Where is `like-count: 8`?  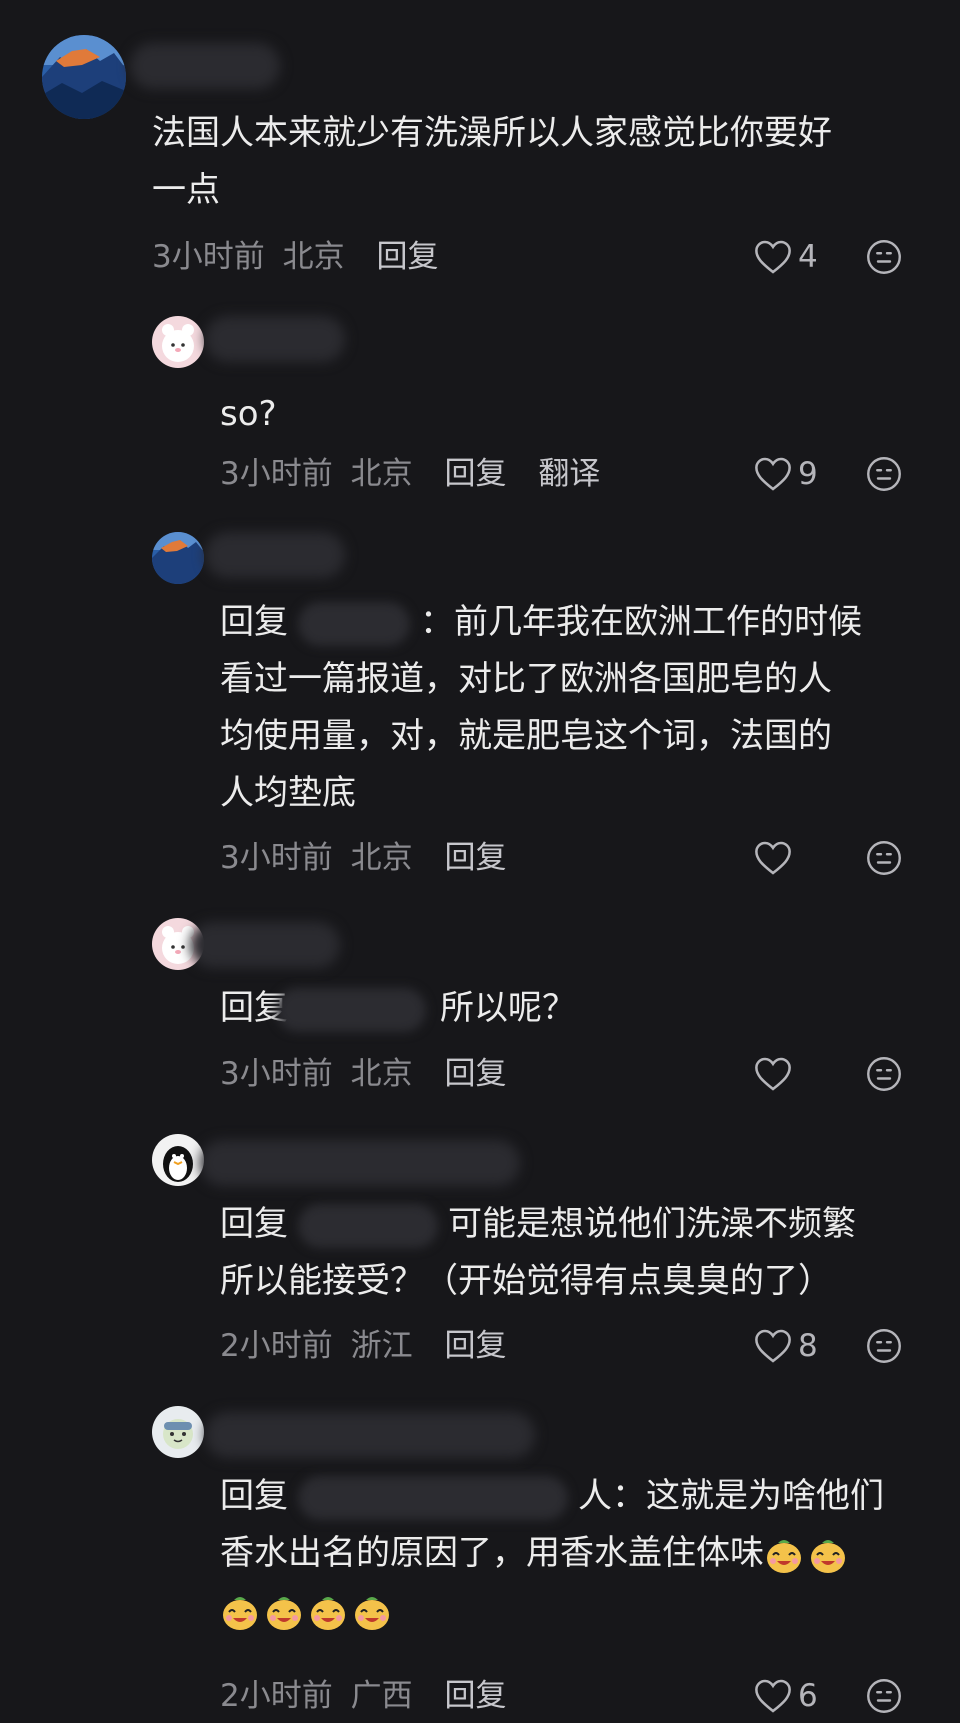 like-count: 8 is located at coordinates (808, 1346).